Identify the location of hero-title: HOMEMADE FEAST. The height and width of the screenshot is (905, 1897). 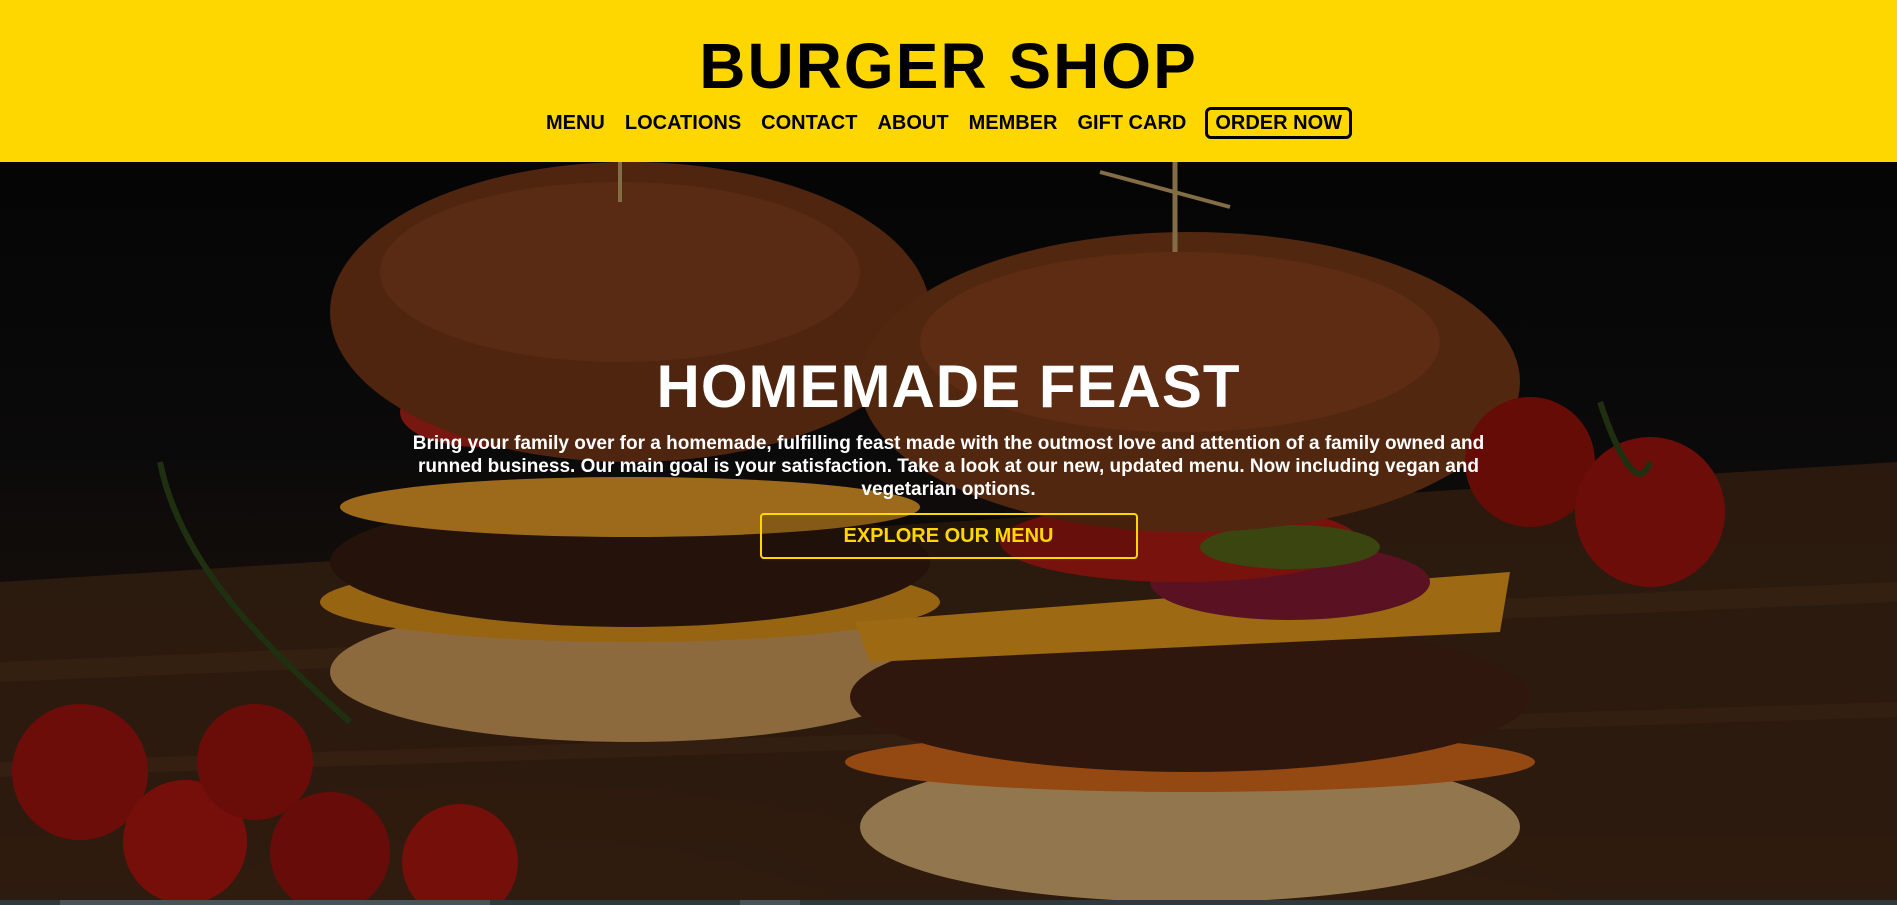
(948, 386).